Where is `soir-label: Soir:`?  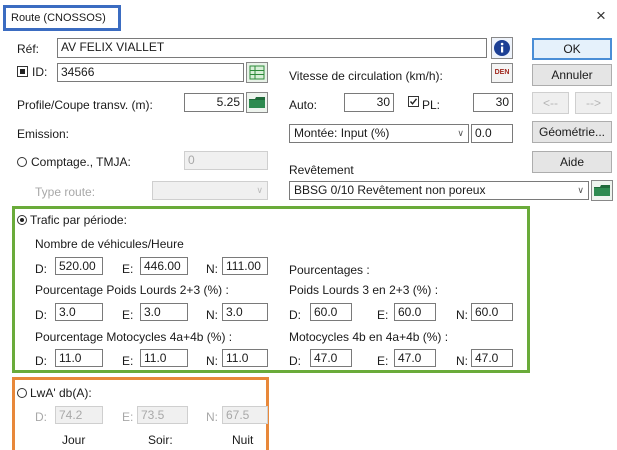
soir-label: Soir: is located at coordinates (160, 440).